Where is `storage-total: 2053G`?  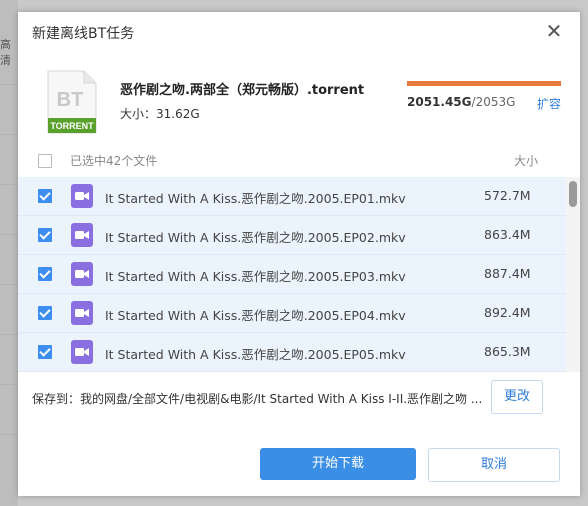
storage-total: 2053G is located at coordinates (495, 102).